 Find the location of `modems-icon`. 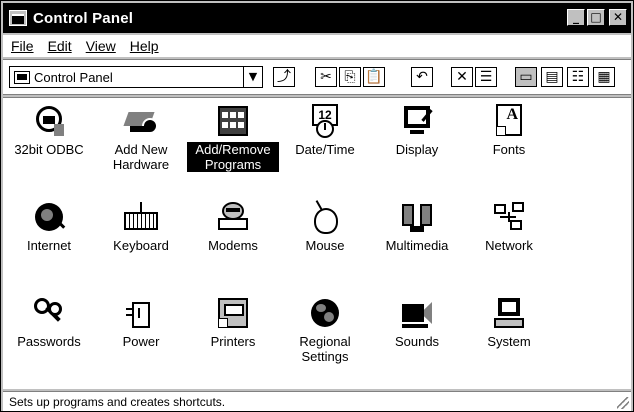

modems-icon is located at coordinates (233, 217).